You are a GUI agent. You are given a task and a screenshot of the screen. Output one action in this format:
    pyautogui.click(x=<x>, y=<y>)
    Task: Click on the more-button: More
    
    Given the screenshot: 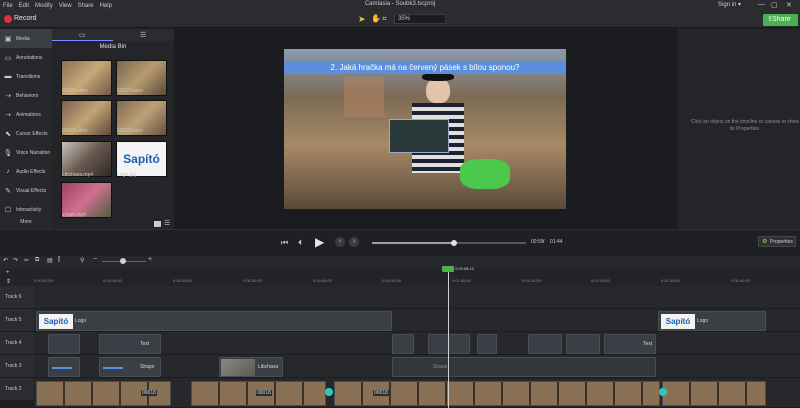 What is the action you would take?
    pyautogui.click(x=26, y=222)
    